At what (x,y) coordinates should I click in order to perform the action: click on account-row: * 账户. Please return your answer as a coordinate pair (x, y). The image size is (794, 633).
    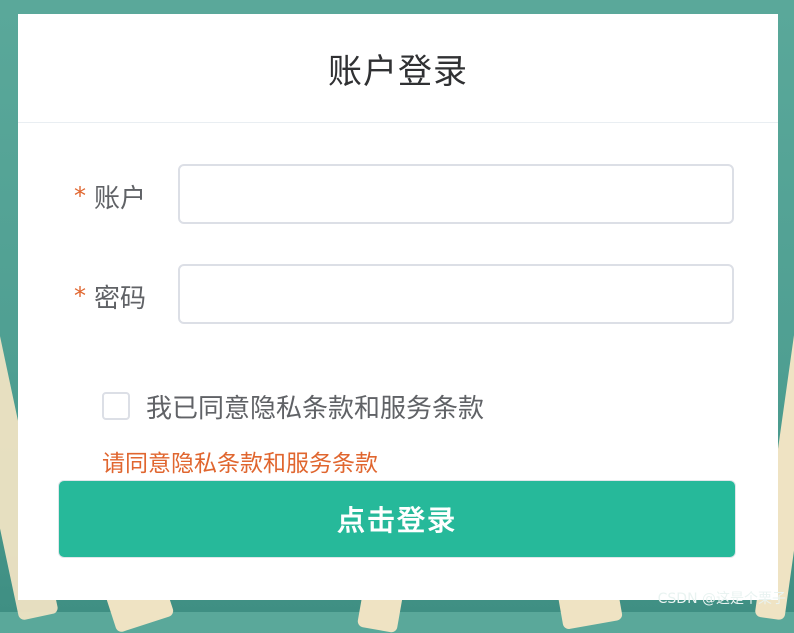
    Looking at the image, I should click on (398, 196).